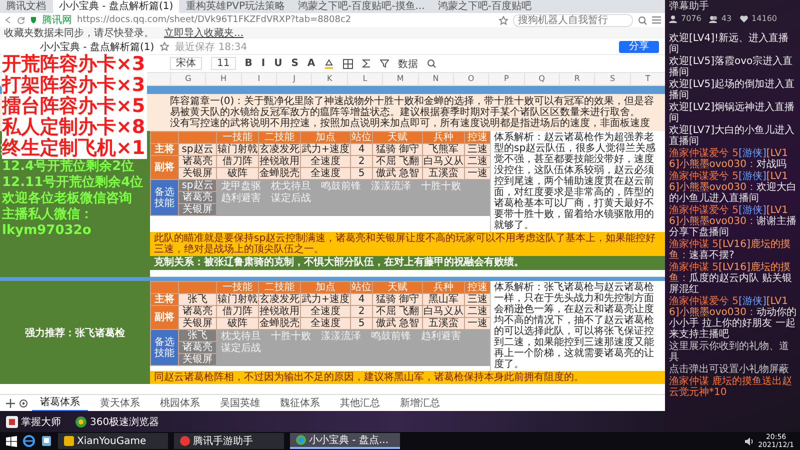  Describe the element at coordinates (348, 63) in the screenshot. I see `border-grid-icon` at that location.